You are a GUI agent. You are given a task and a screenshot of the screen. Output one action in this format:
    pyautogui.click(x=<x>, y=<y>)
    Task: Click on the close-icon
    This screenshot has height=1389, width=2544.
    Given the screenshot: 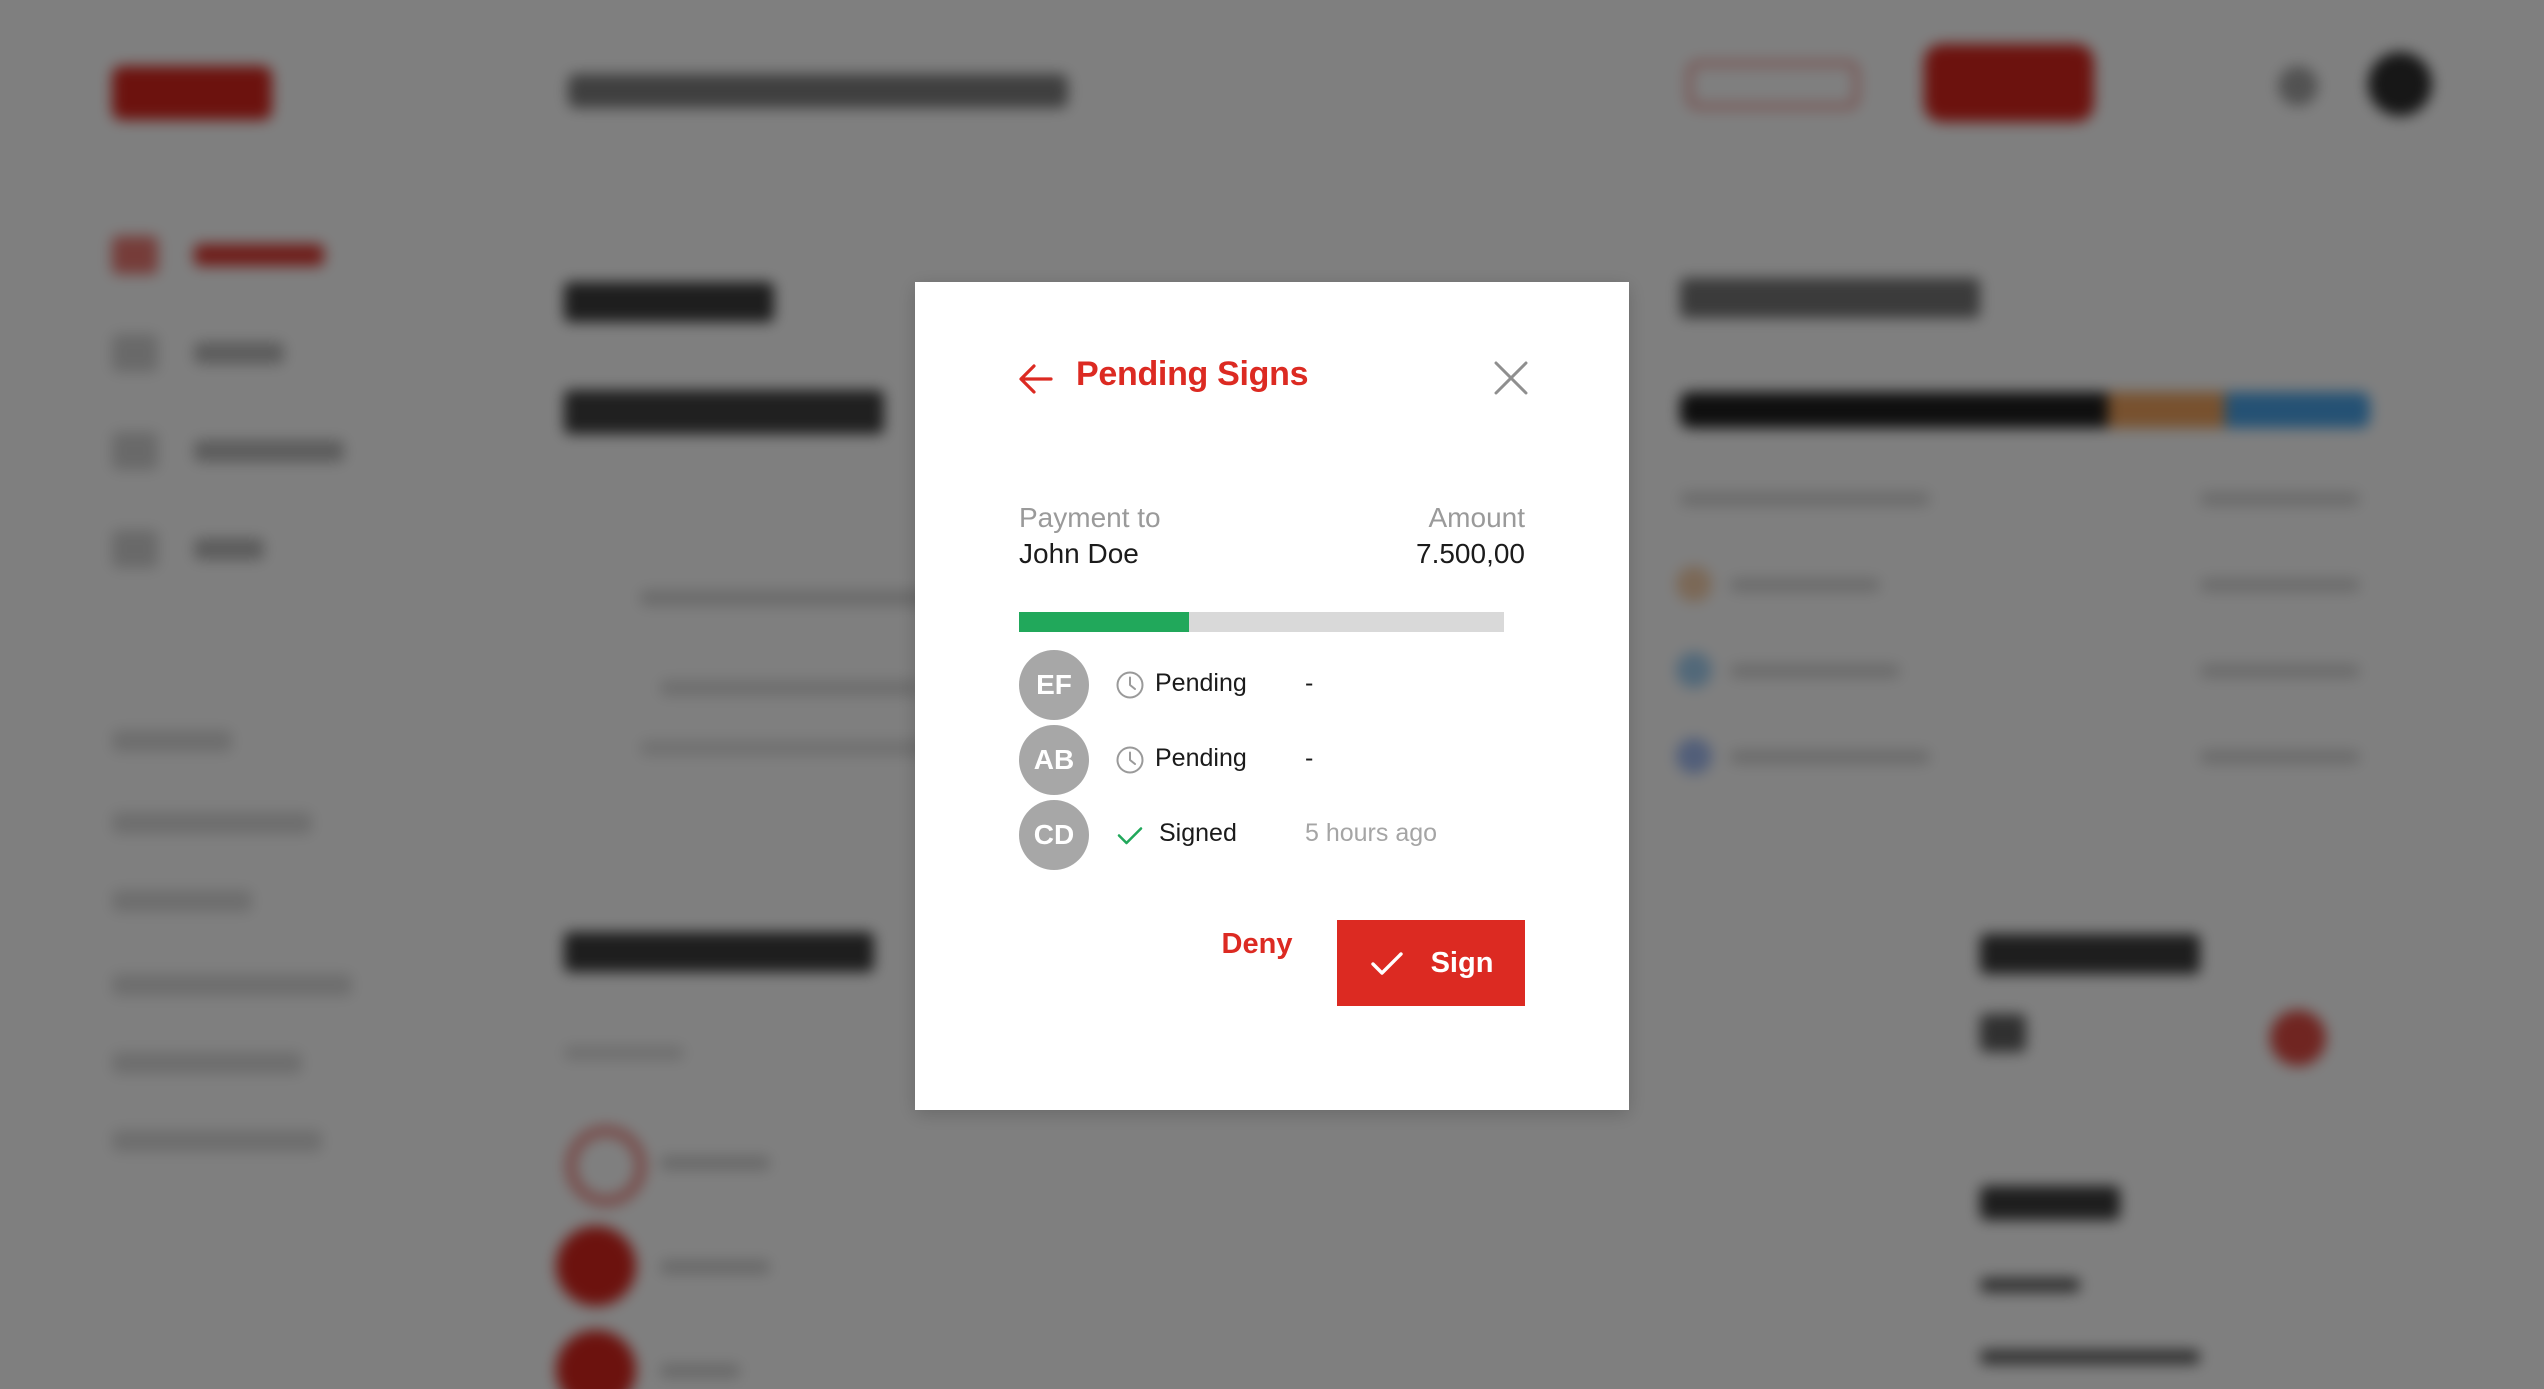 What is the action you would take?
    pyautogui.click(x=1511, y=378)
    